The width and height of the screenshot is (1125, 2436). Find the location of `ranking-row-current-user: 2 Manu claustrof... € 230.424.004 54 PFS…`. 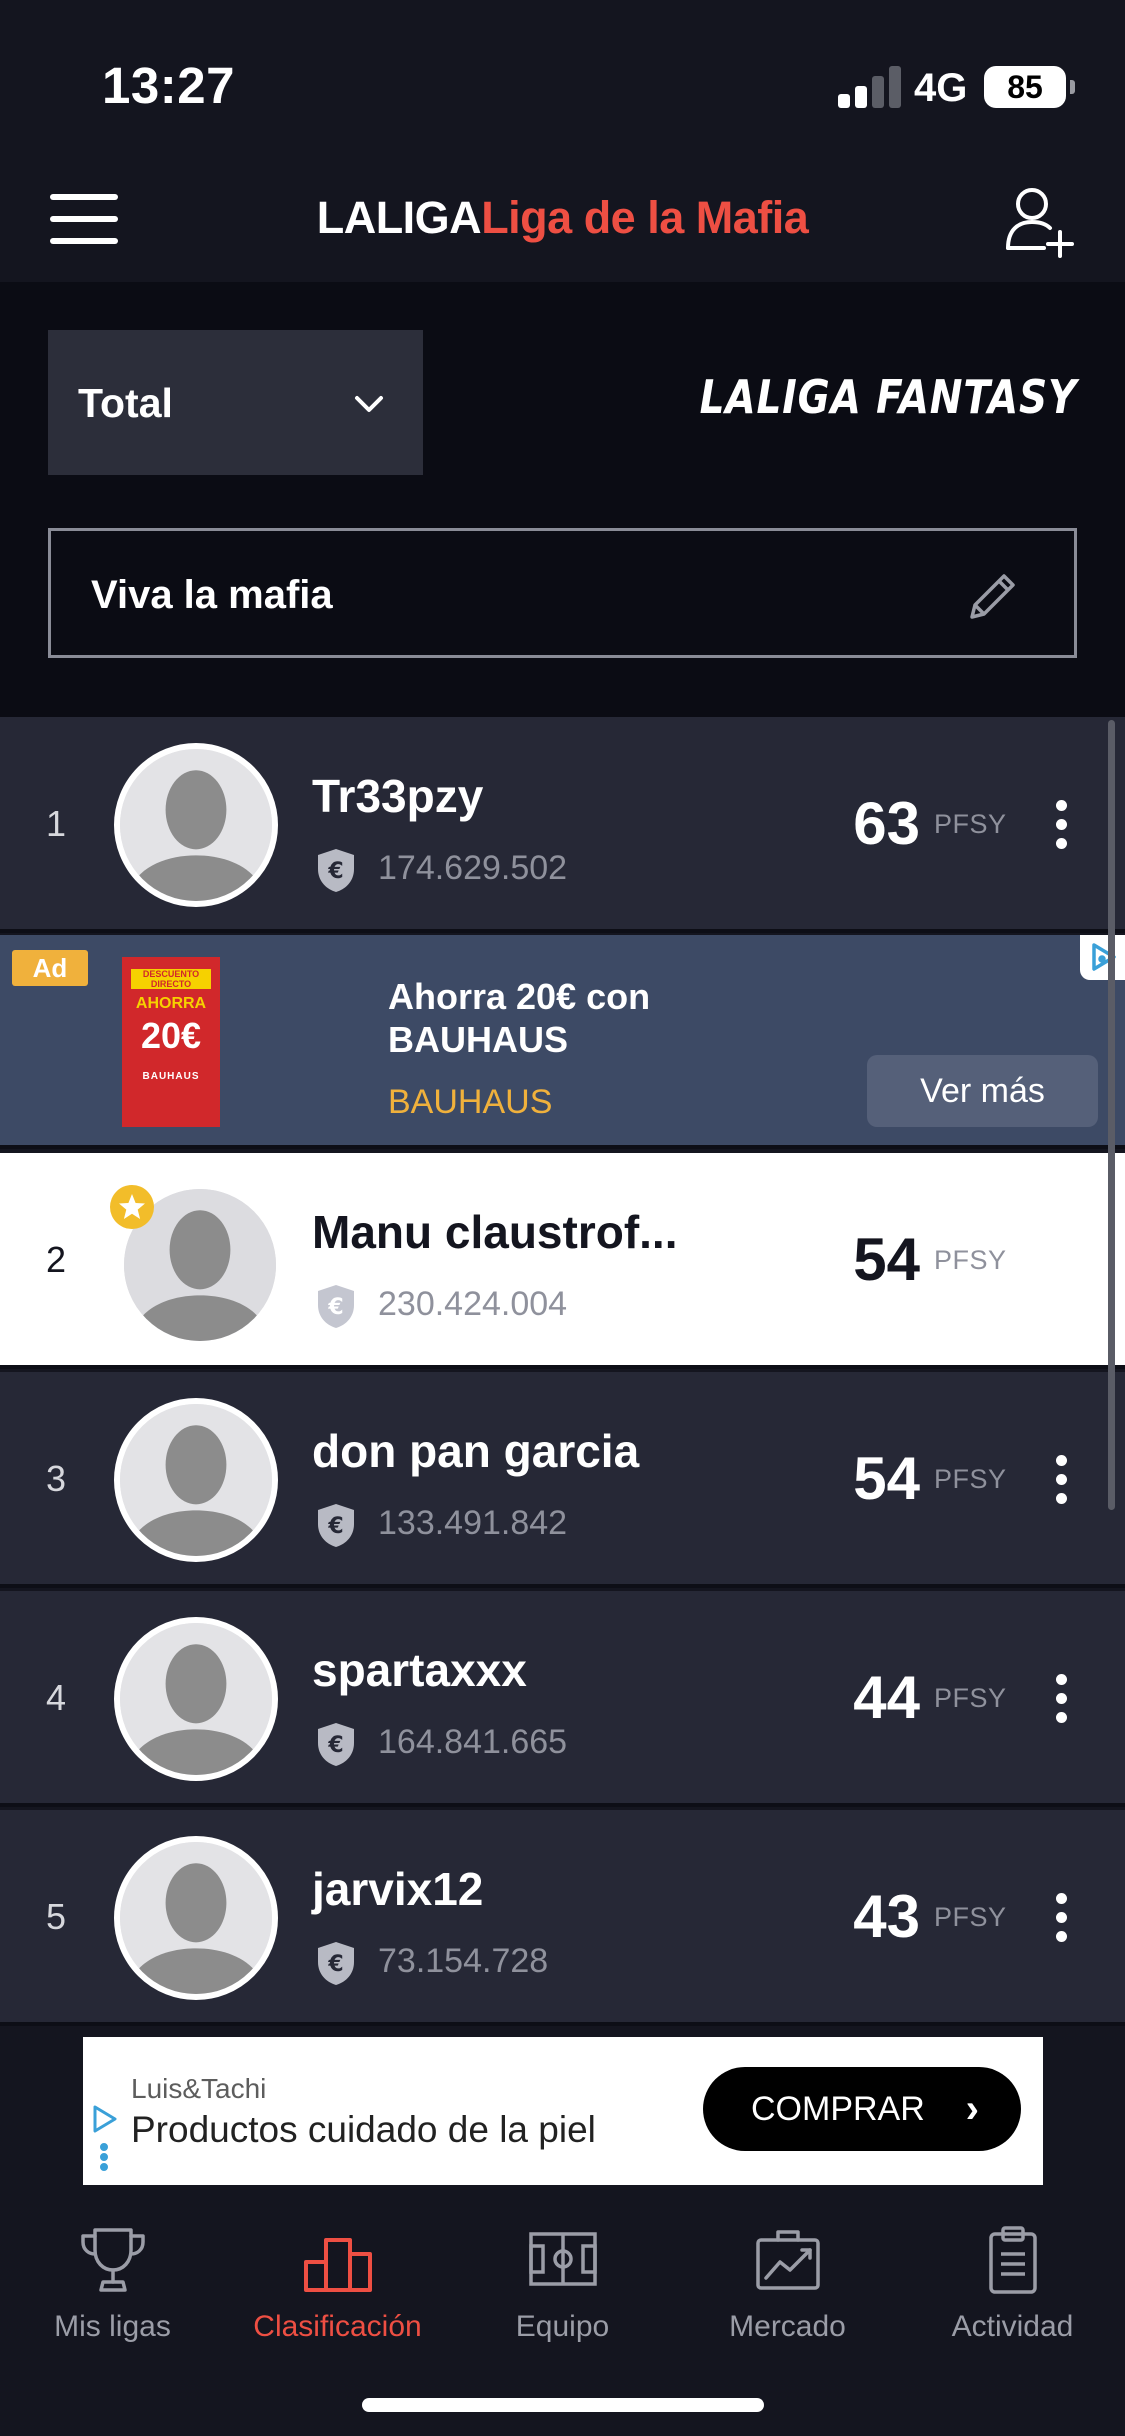

ranking-row-current-user: 2 Manu claustrof... € 230.424.004 54 PFS… is located at coordinates (562, 1261).